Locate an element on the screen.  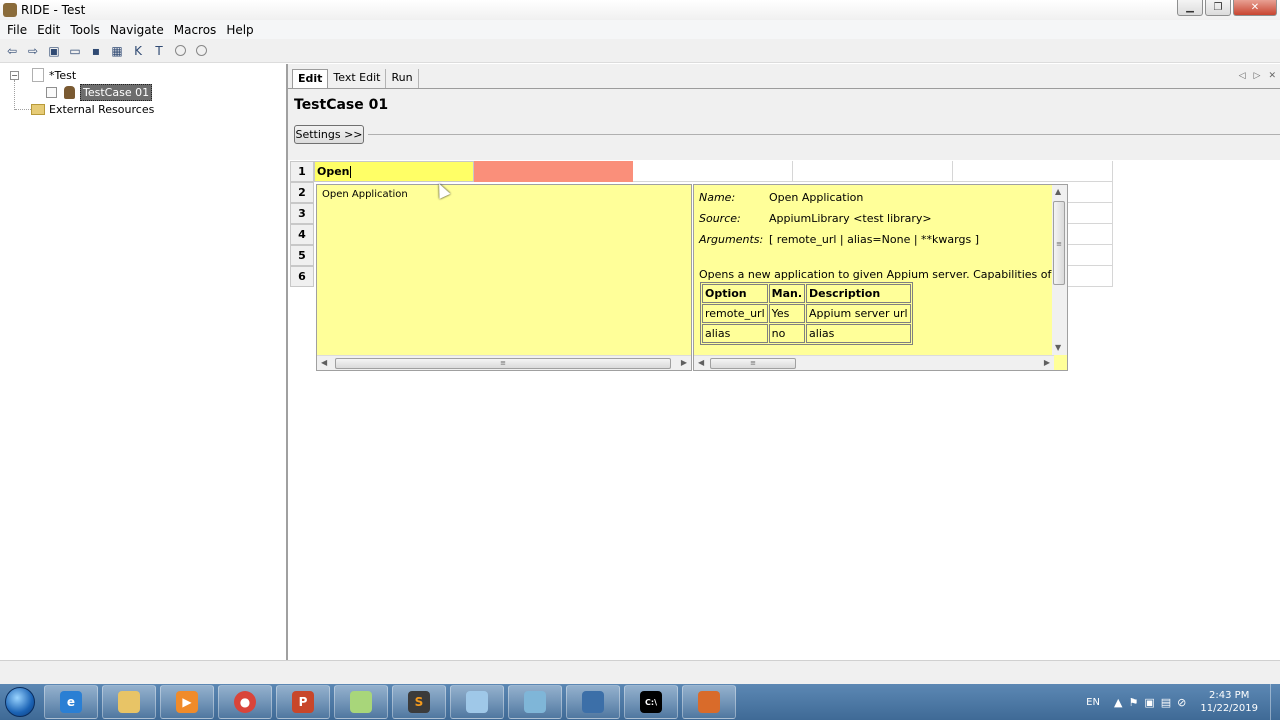
autocomplete-item: Open Application is located at coordinates (365, 194).